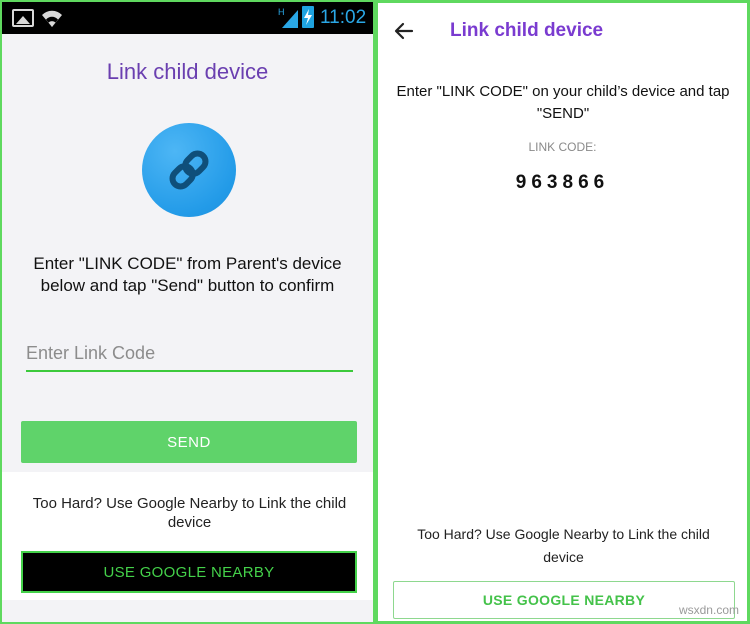  Describe the element at coordinates (562, 147) in the screenshot. I see `link-code-label: LINK CODE:` at that location.